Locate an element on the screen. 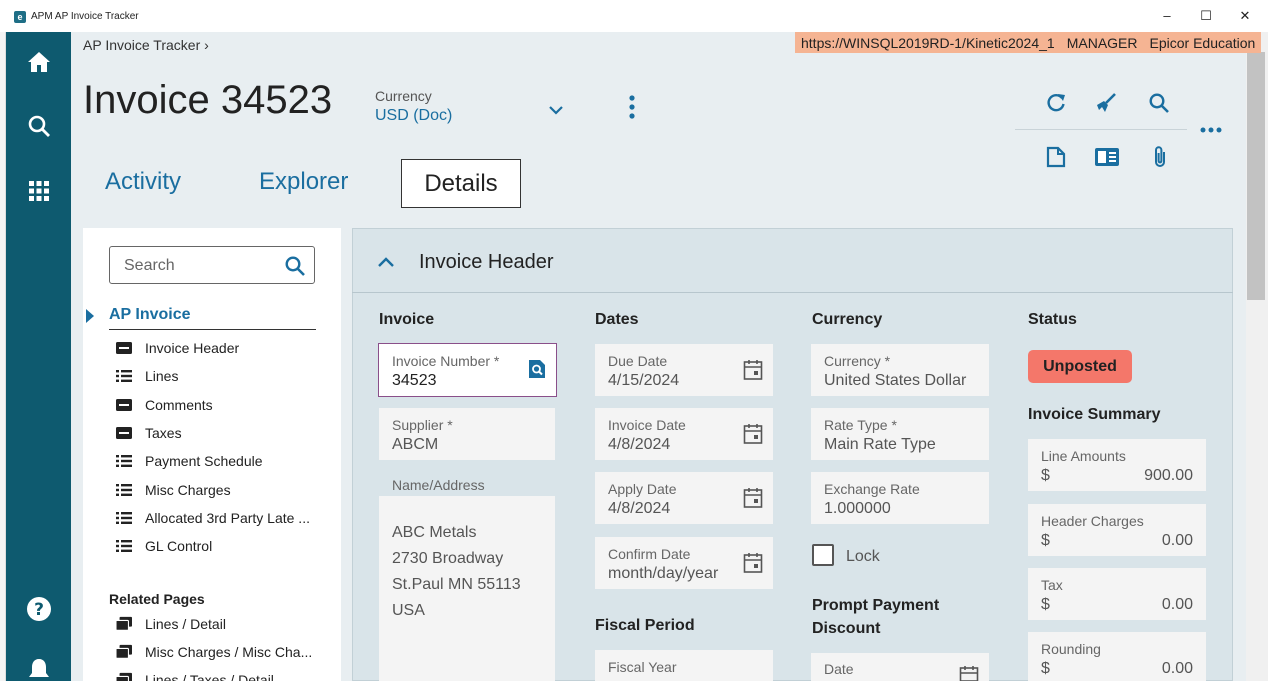 This screenshot has height=681, width=1268. field-label: Invoice Number * is located at coordinates (446, 361).